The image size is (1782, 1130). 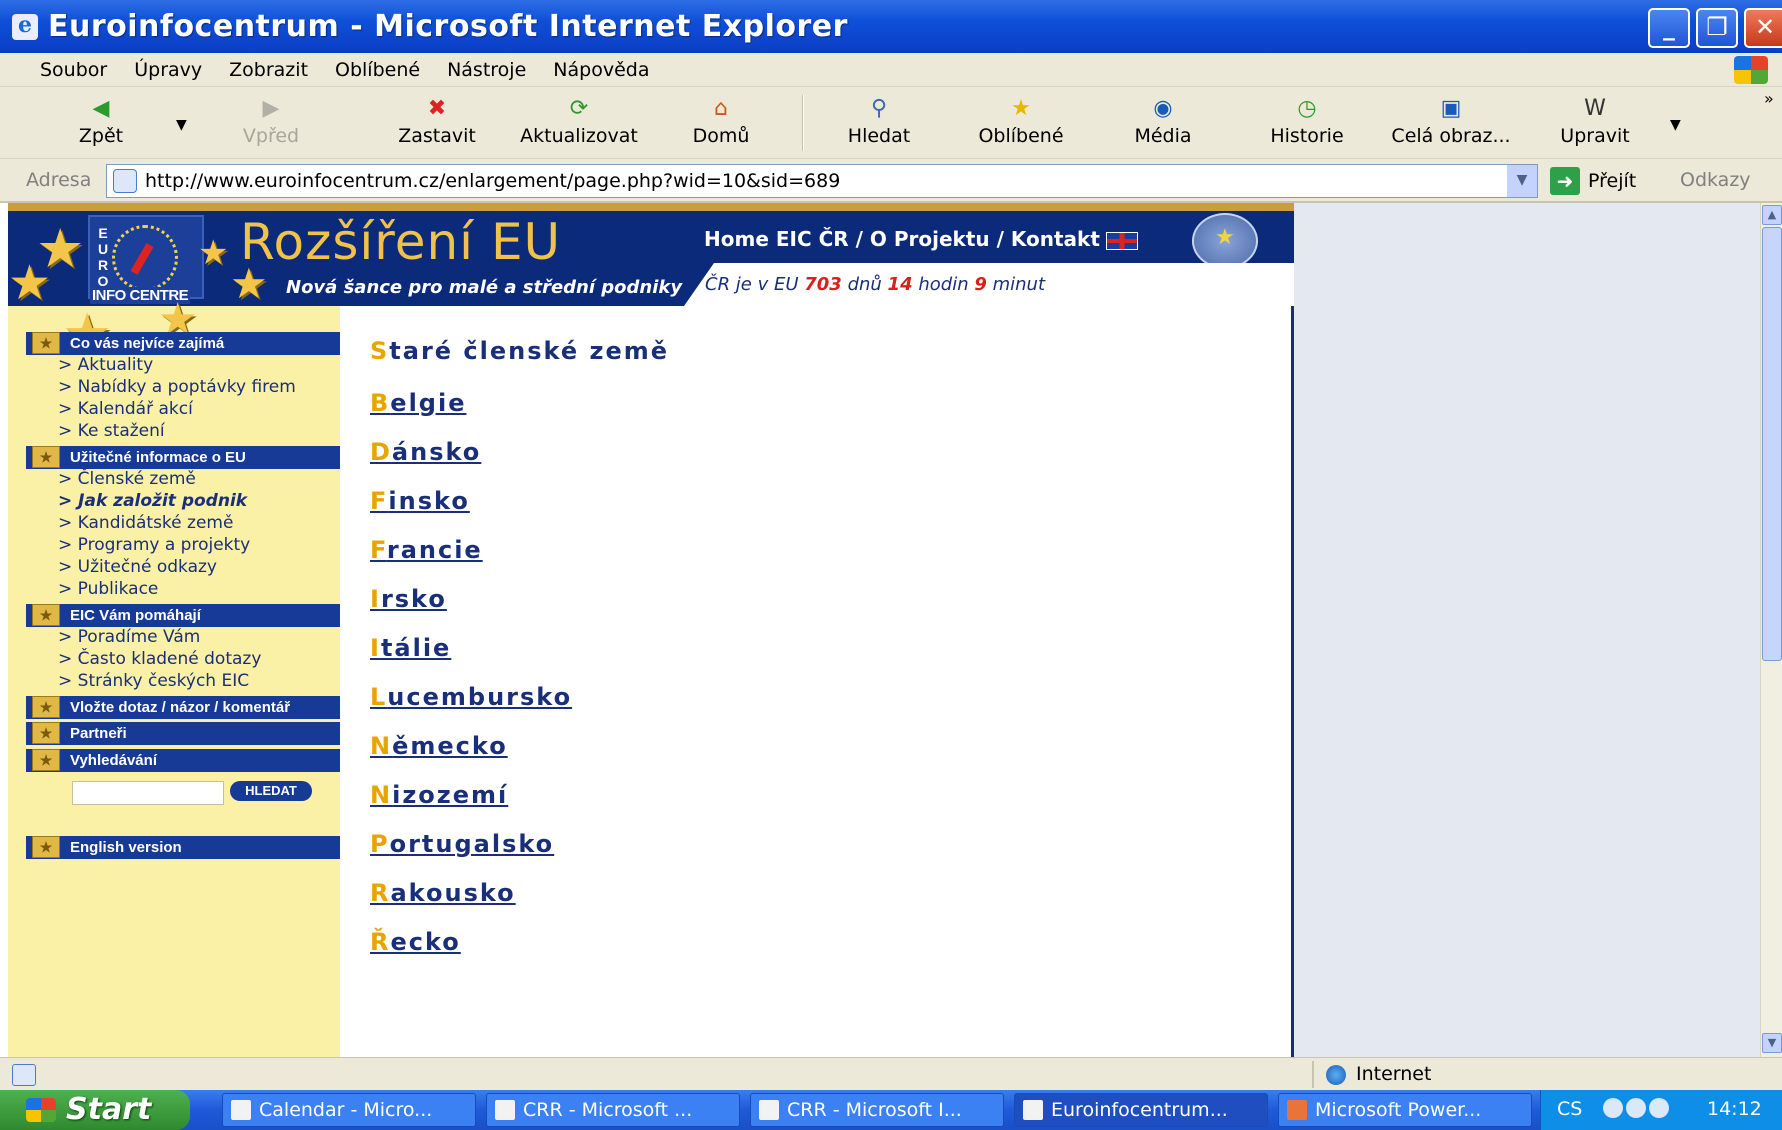 What do you see at coordinates (879, 123) in the screenshot?
I see `search-button: ⚲ Hledat` at bounding box center [879, 123].